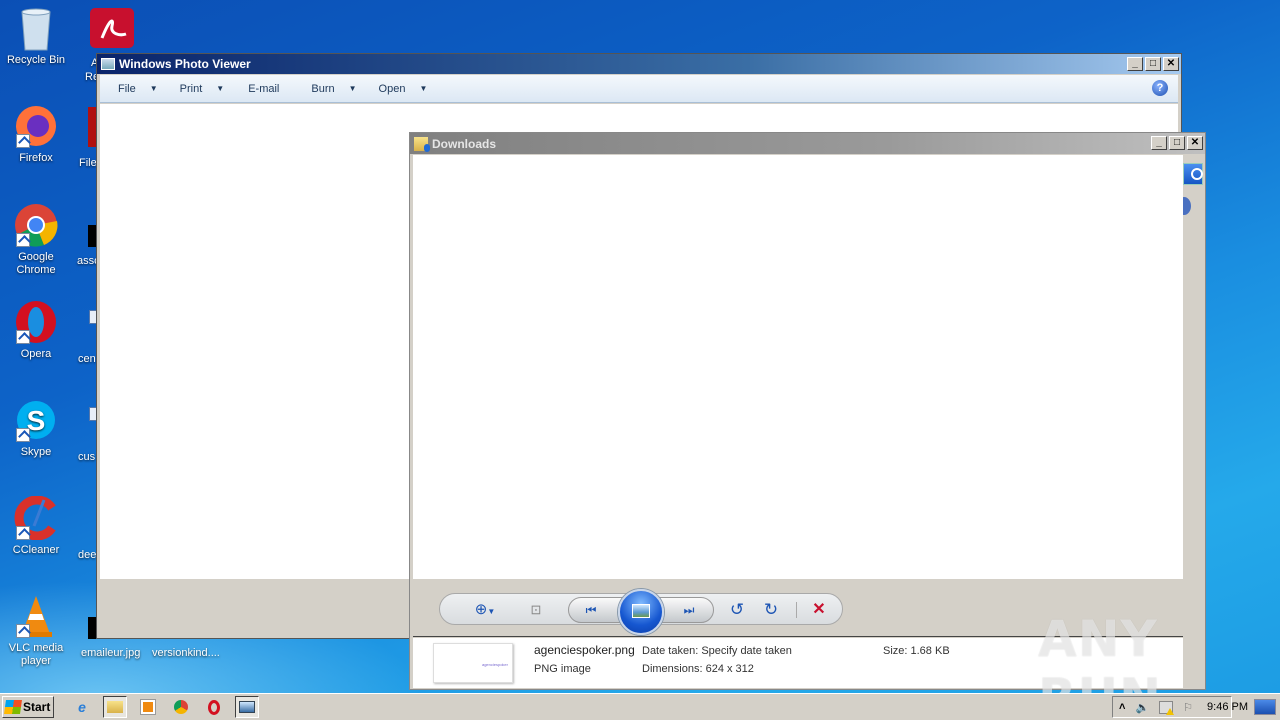 The width and height of the screenshot is (1280, 720). I want to click on internet-explorer-icon: e, so click(82, 707).